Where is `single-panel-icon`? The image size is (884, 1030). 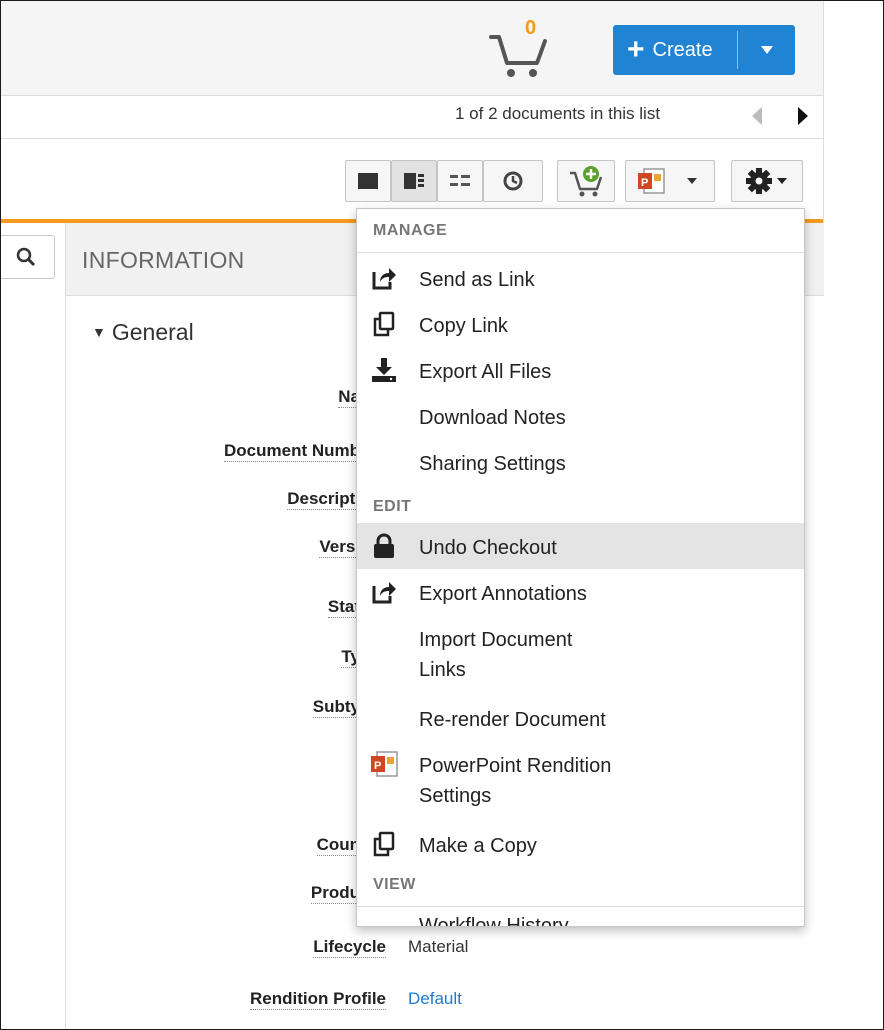 single-panel-icon is located at coordinates (368, 181).